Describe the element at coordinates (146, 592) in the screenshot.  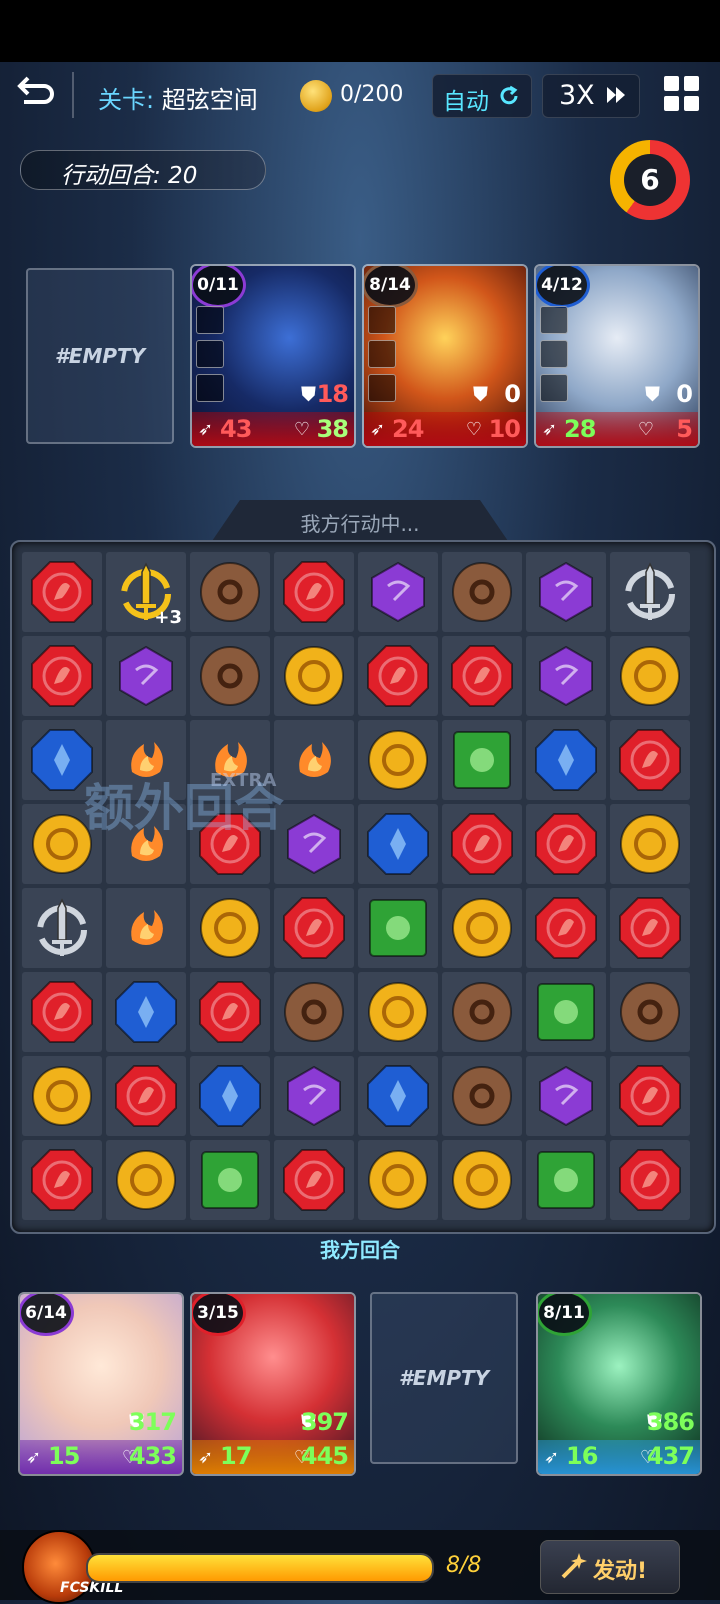
I see `board-cell: +3` at that location.